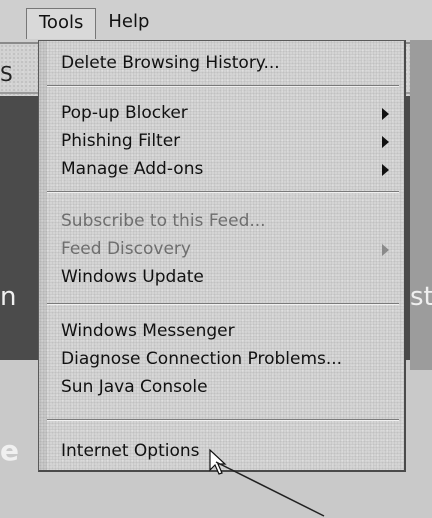 This screenshot has height=518, width=432. I want to click on window-edge, so click(421, 205).